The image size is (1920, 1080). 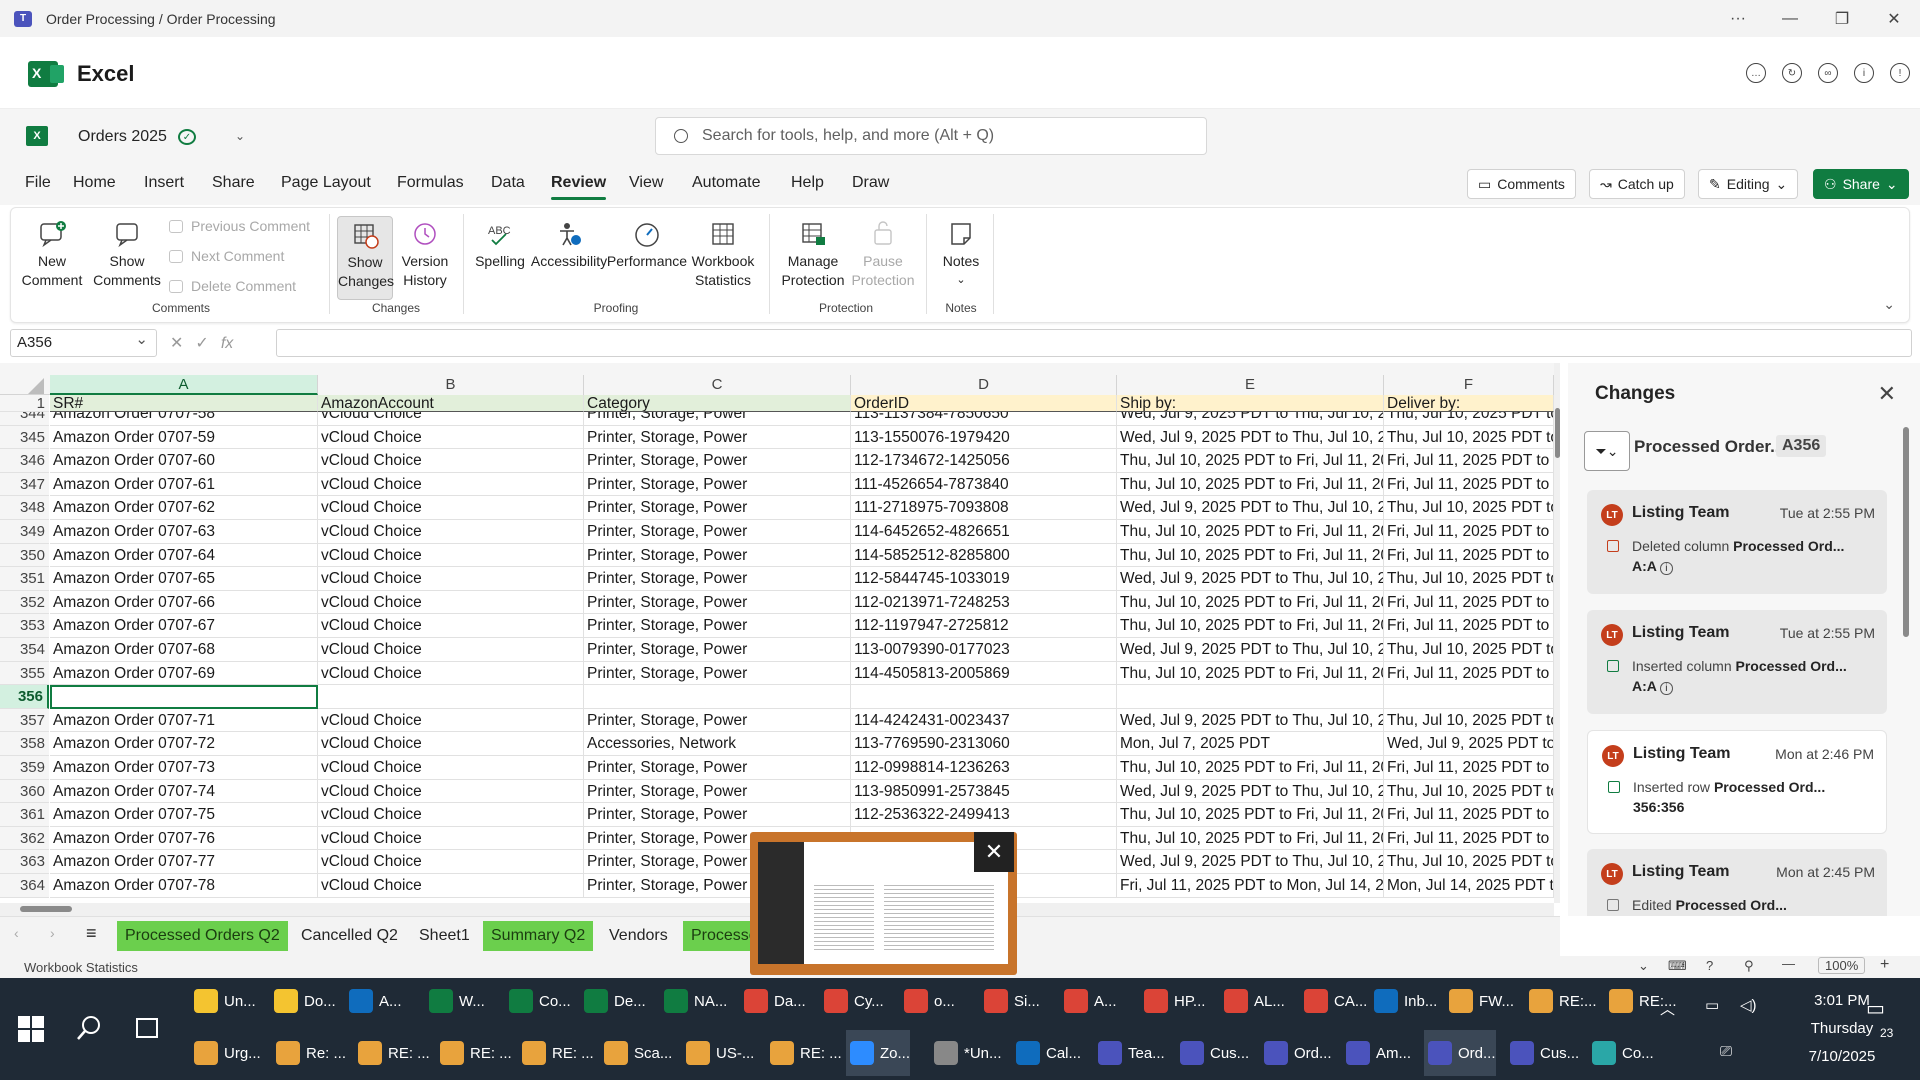 What do you see at coordinates (451, 385) in the screenshot?
I see `column-header-b: B` at bounding box center [451, 385].